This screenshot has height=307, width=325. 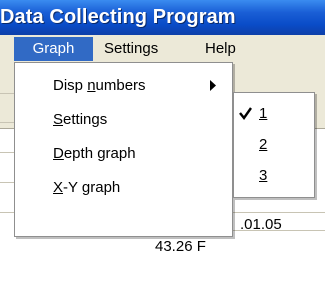 I want to click on menu-item-label: X-Y graph, so click(x=87, y=187).